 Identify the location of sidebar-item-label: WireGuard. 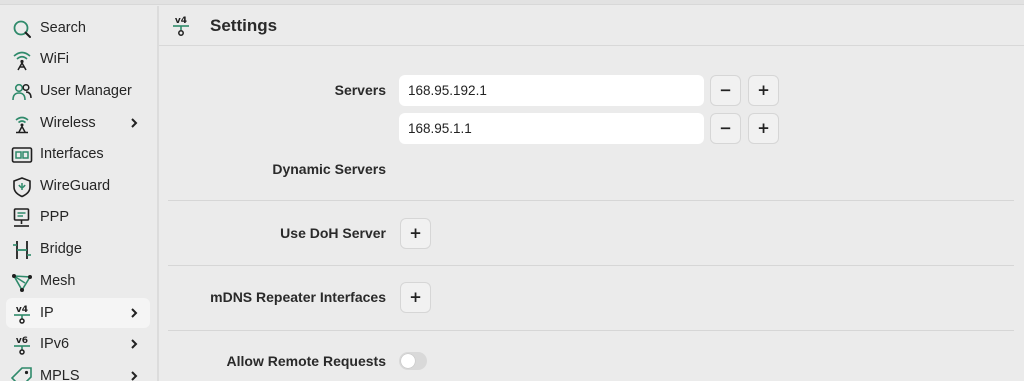
(75, 186).